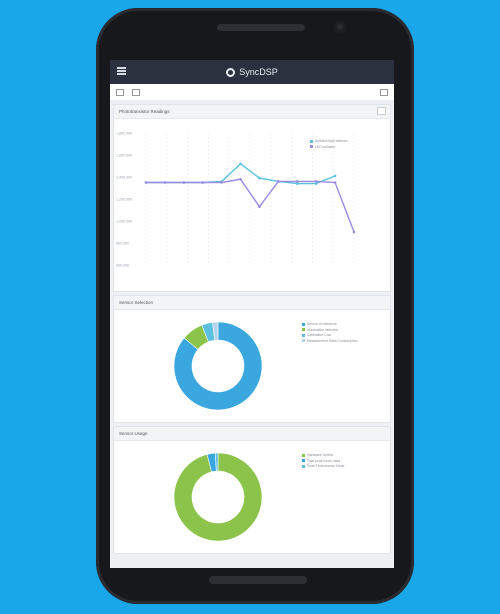  I want to click on legend-item: Calibration Cost, so click(330, 335).